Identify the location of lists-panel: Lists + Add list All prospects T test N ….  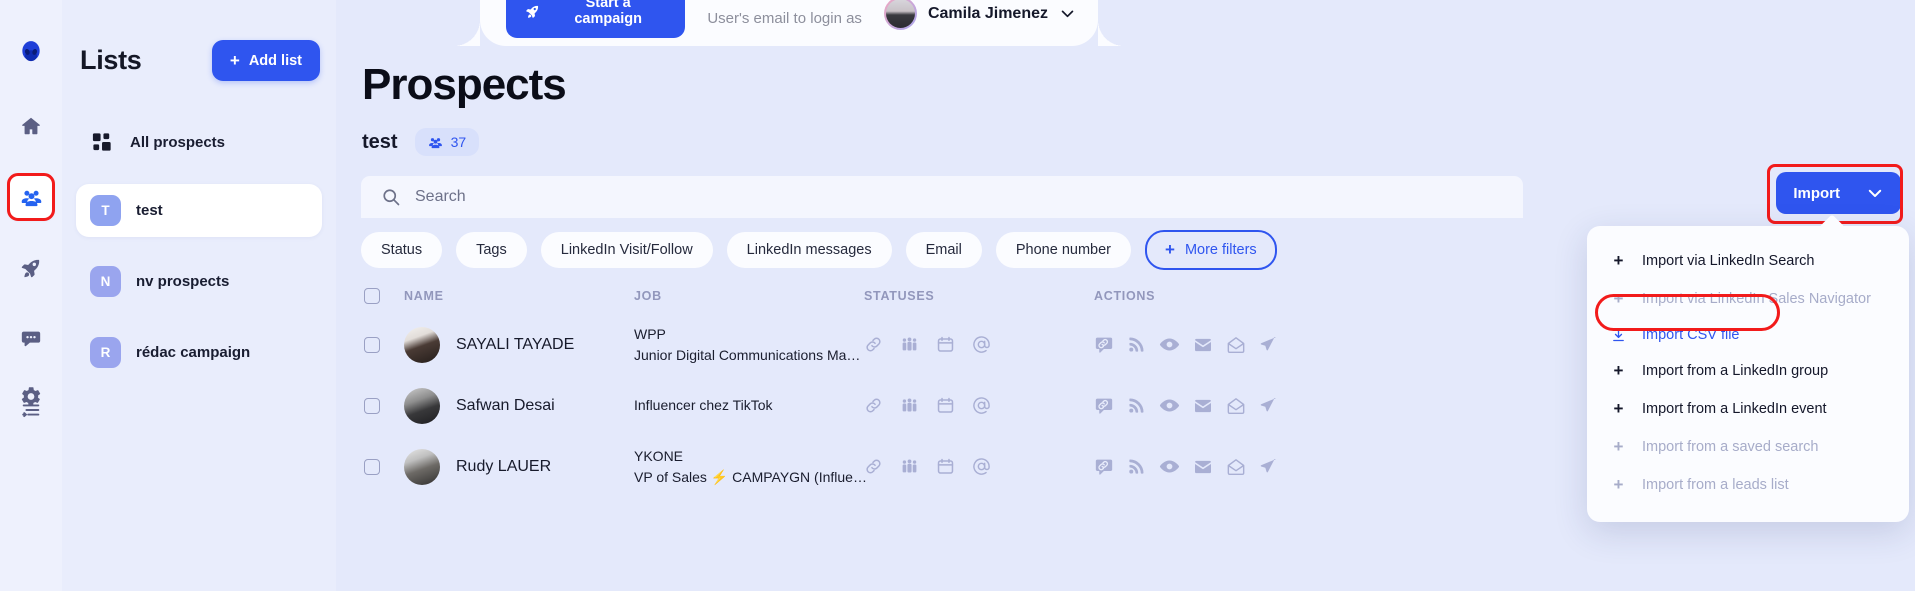
(199, 295).